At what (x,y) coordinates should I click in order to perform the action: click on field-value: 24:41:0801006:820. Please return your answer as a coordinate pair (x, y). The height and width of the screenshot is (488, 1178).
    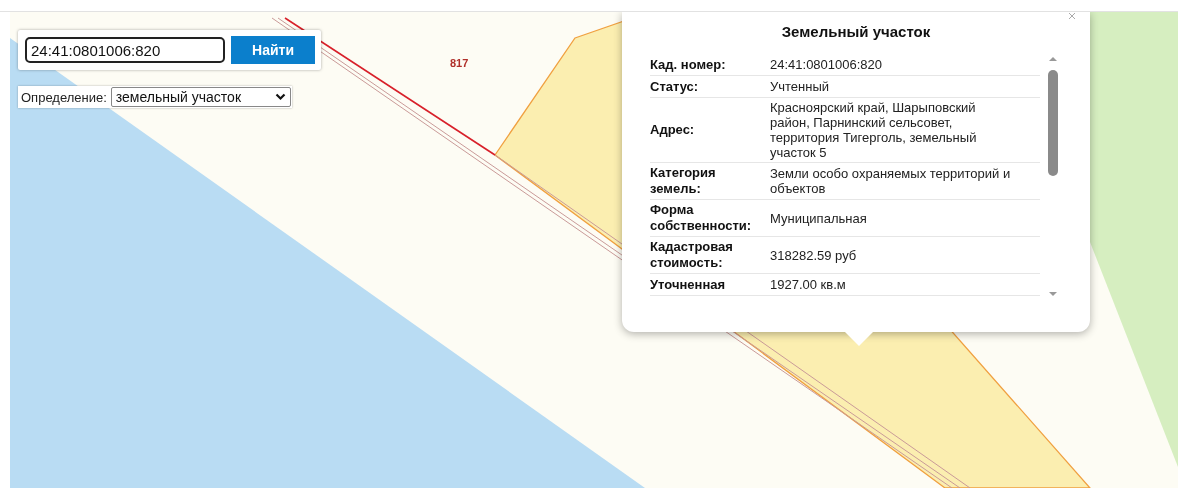
    Looking at the image, I should click on (827, 64).